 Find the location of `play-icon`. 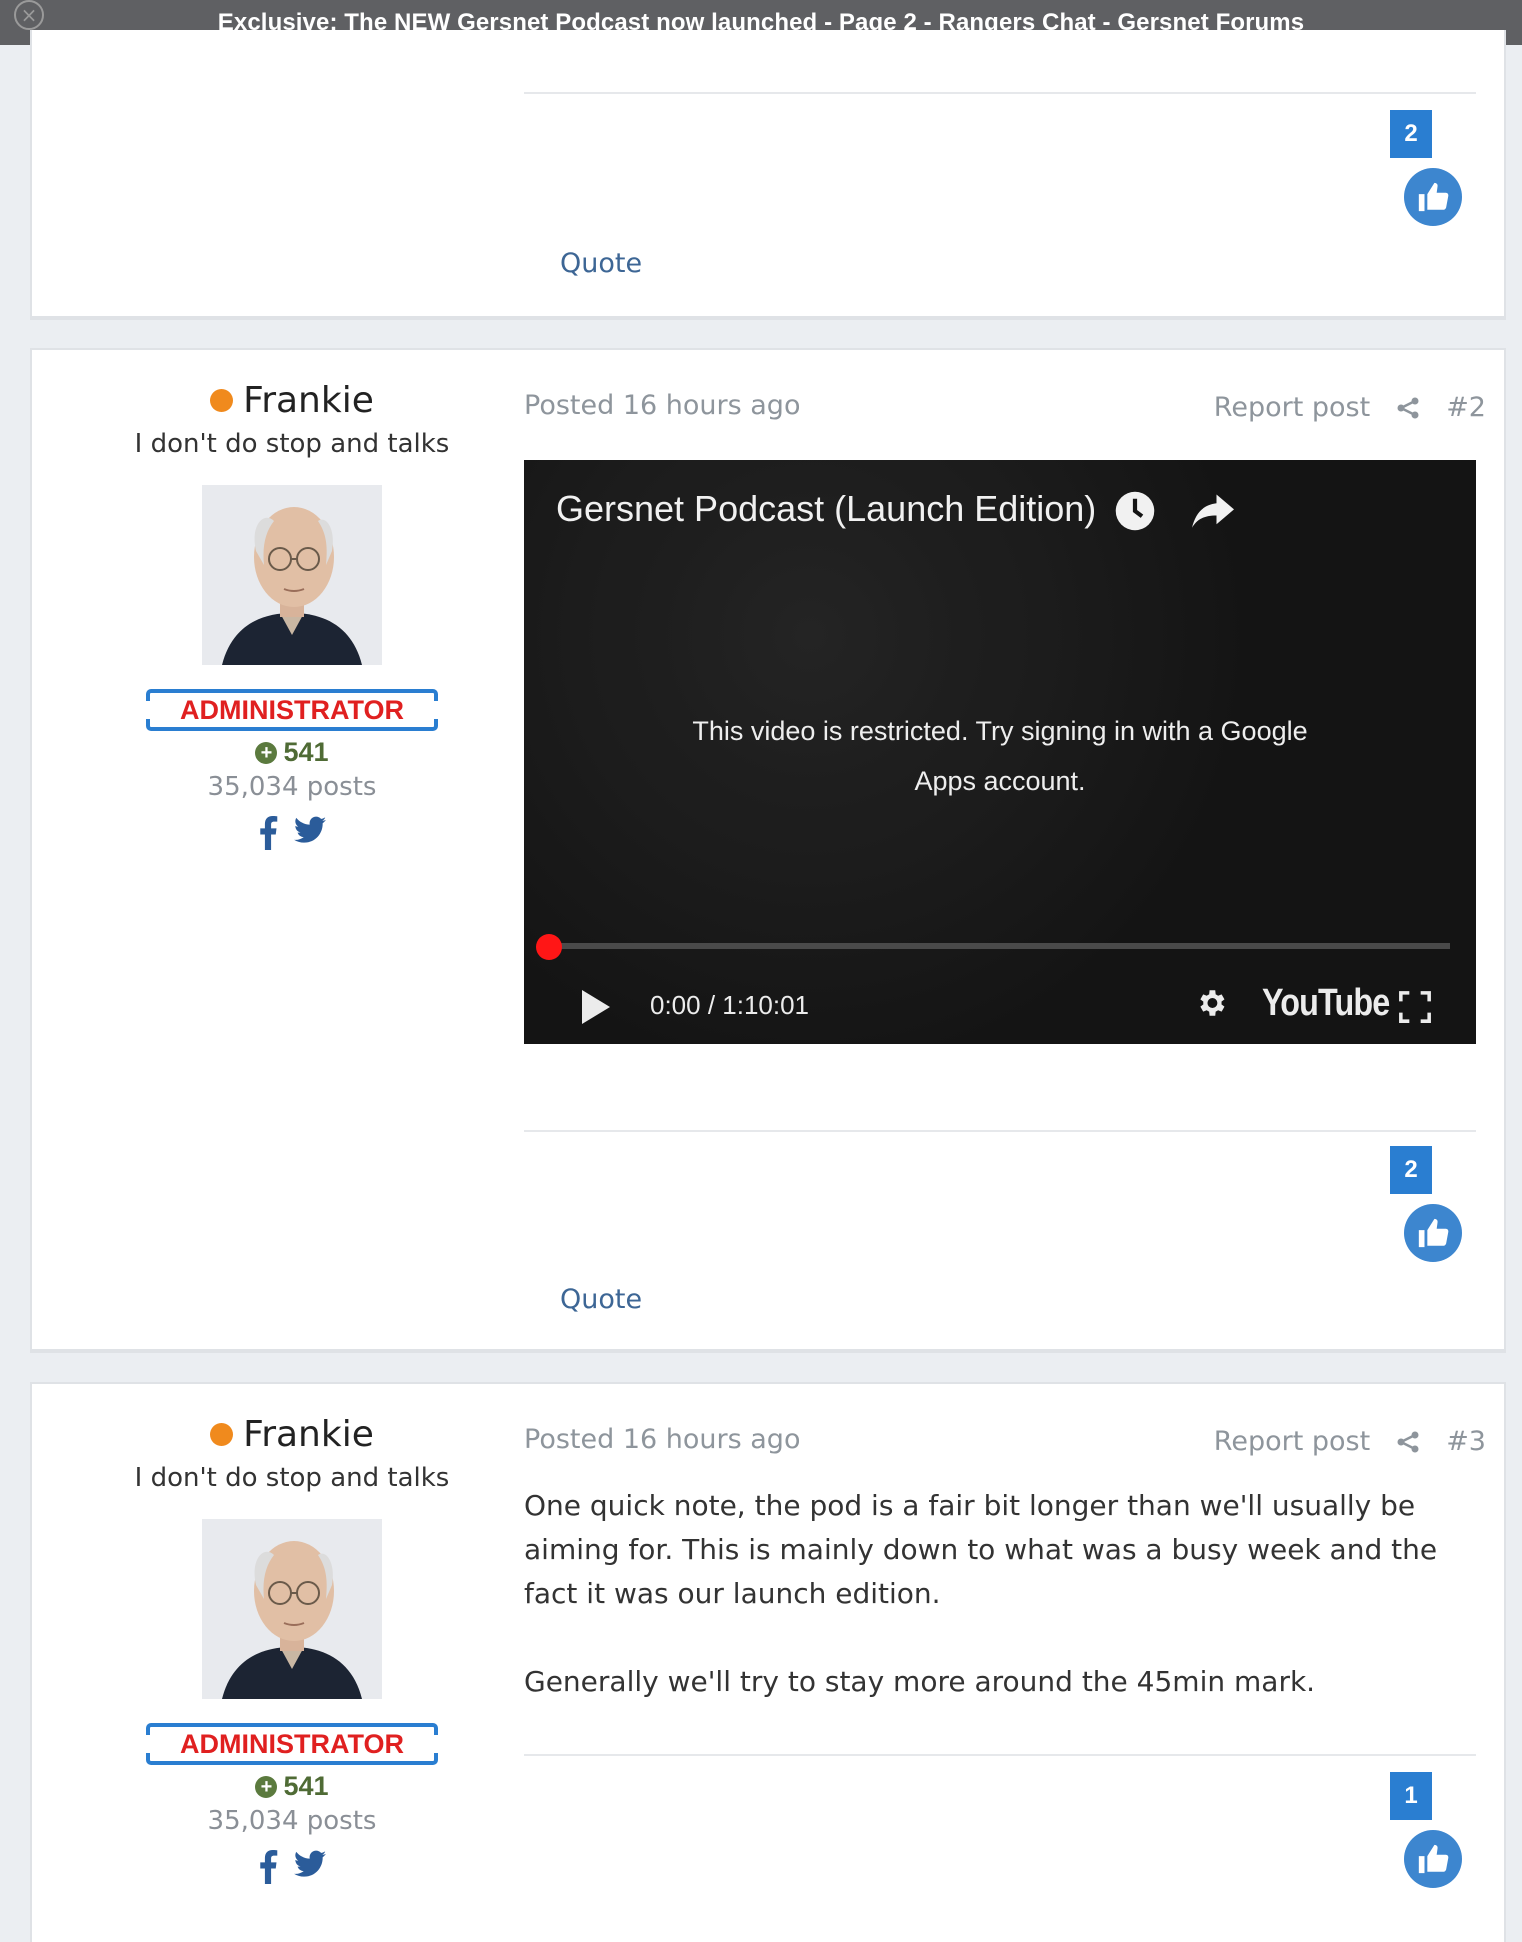

play-icon is located at coordinates (596, 1007).